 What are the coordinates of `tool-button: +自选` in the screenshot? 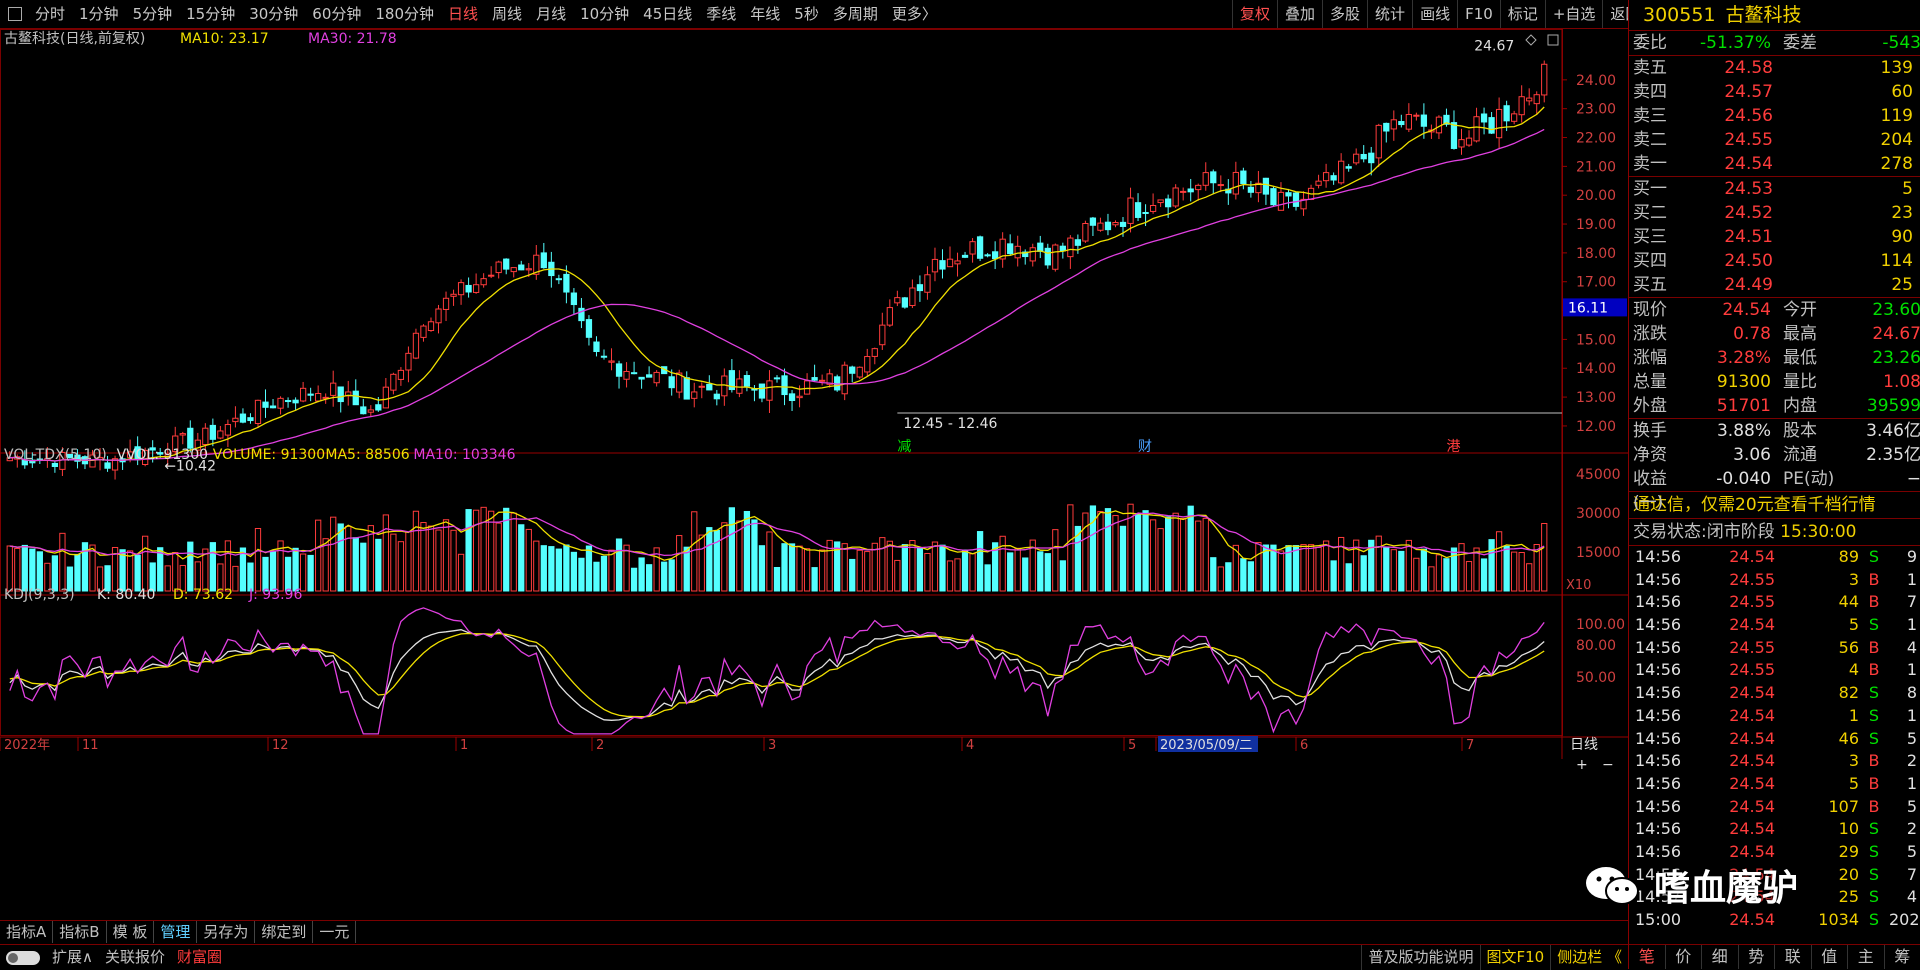 It's located at (1574, 14).